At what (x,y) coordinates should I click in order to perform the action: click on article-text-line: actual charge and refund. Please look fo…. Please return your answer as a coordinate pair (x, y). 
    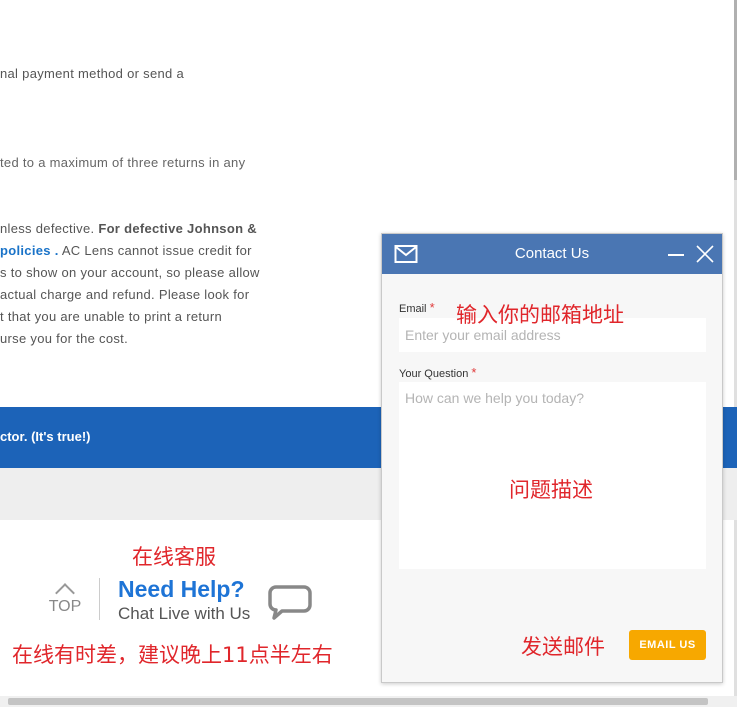
    Looking at the image, I should click on (125, 294).